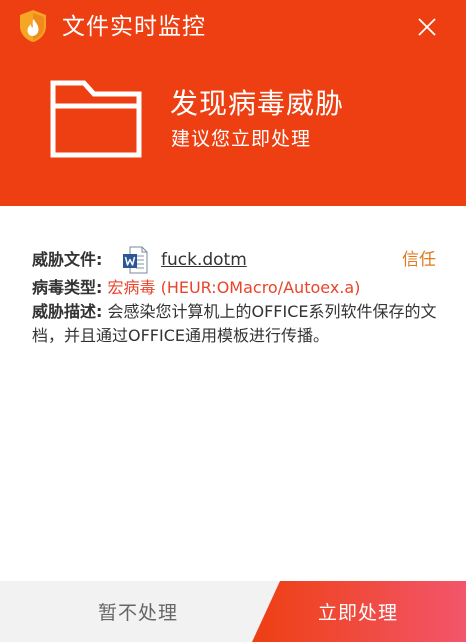 The image size is (466, 642). I want to click on alert-title: 发现病毒威胁, so click(257, 103).